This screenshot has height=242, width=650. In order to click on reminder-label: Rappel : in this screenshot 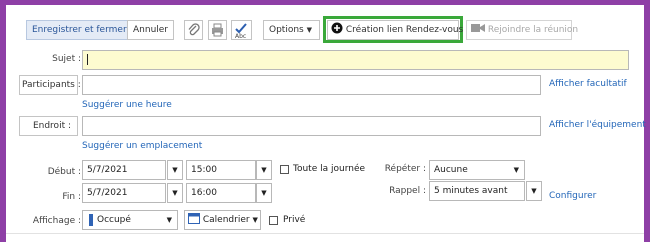, I will do `click(407, 191)`.